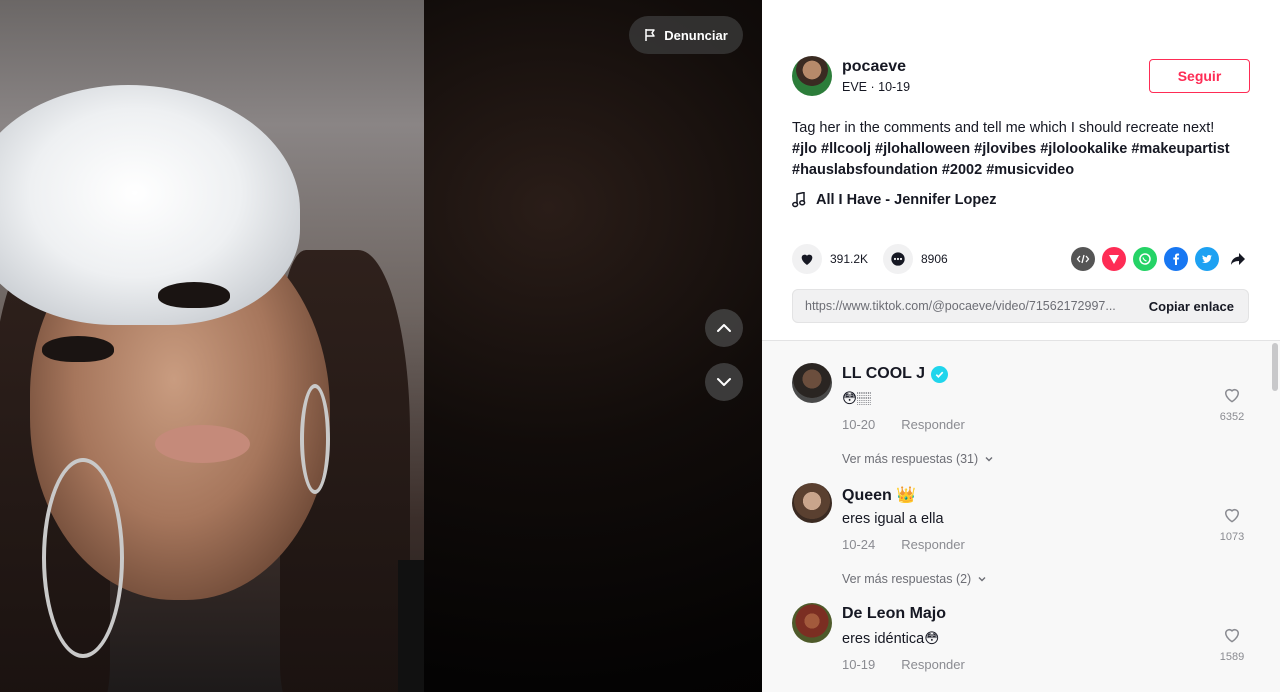 The image size is (1280, 692). I want to click on like-stat: 391.2K, so click(830, 259).